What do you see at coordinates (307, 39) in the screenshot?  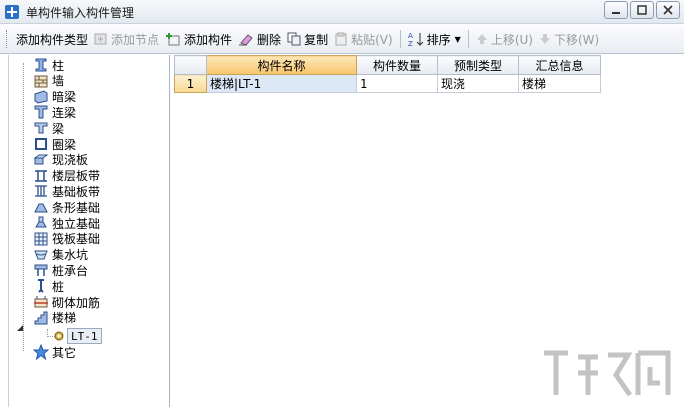 I see `copy-button: 复制` at bounding box center [307, 39].